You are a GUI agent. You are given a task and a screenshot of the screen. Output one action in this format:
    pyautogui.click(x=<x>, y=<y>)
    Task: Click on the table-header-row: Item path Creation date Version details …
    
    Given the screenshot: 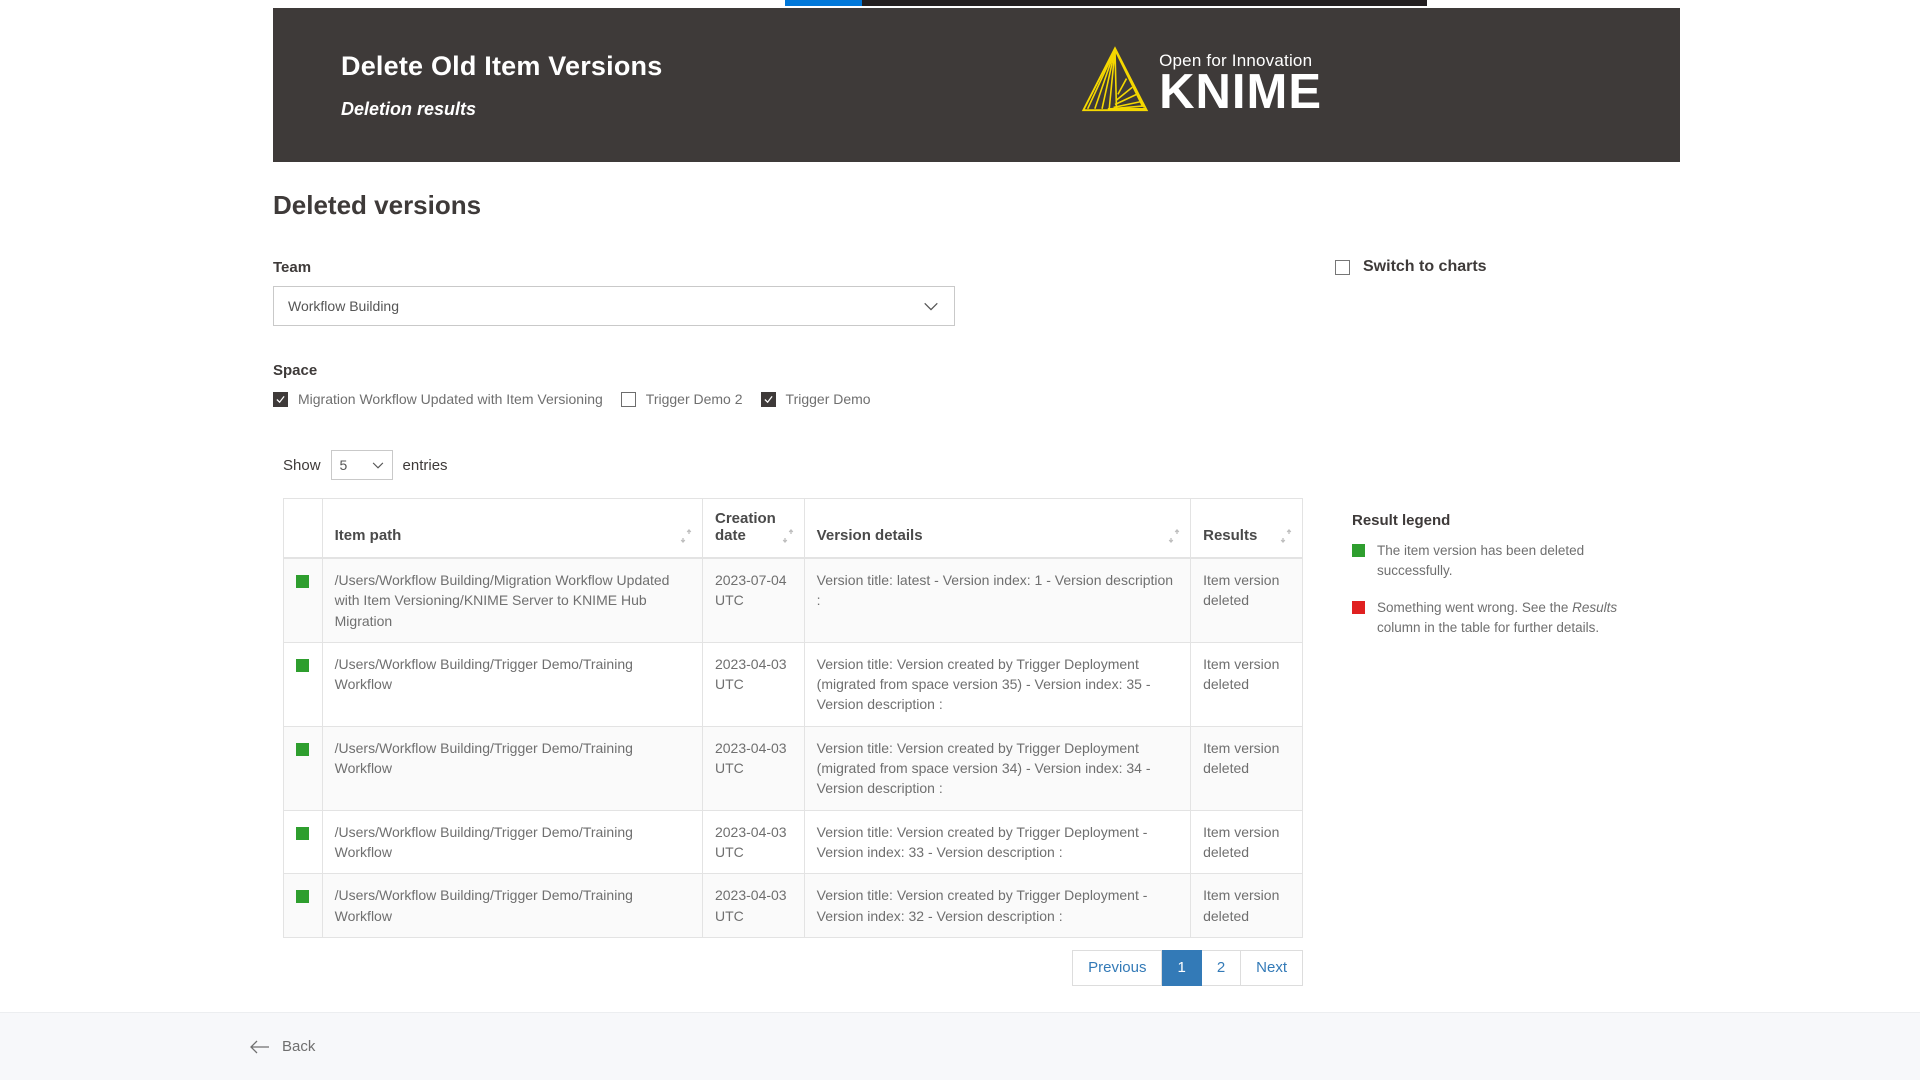 What is the action you would take?
    pyautogui.click(x=793, y=528)
    